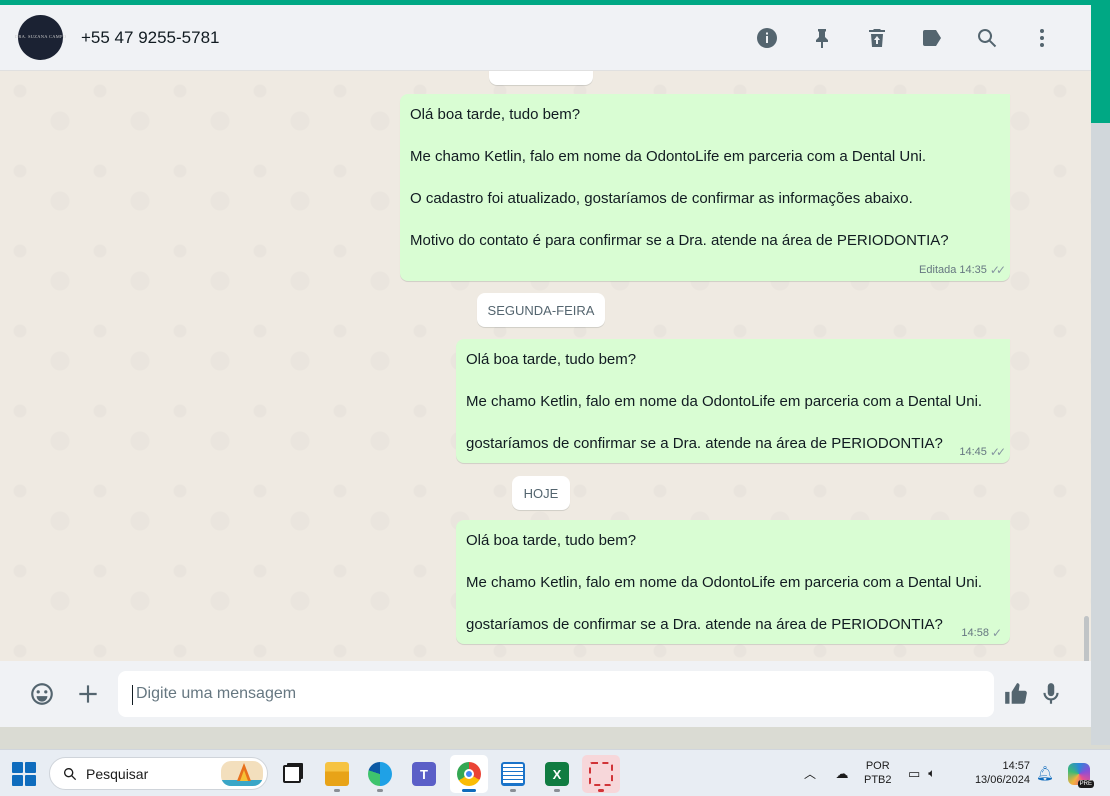  What do you see at coordinates (810, 773) in the screenshot?
I see `chevron-up-icon: ︿` at bounding box center [810, 773].